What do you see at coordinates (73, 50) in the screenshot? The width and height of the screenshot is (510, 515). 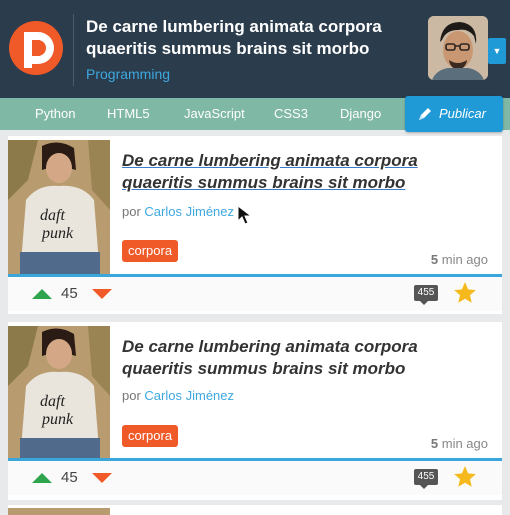 I see `header-divider` at bounding box center [73, 50].